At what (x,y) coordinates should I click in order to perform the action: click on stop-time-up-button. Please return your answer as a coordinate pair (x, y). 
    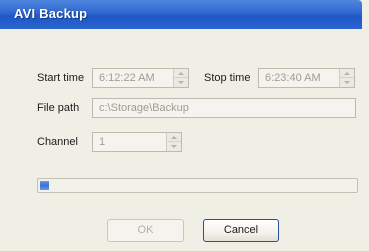
    Looking at the image, I should click on (347, 73).